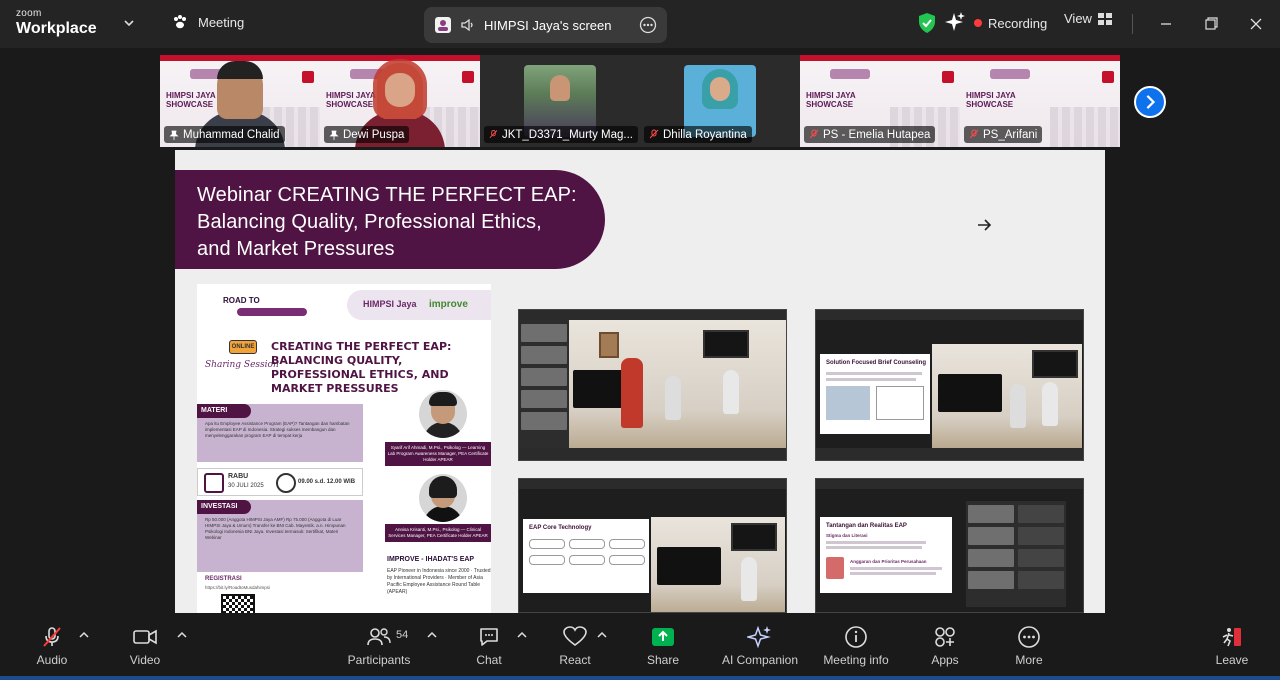 The height and width of the screenshot is (680, 1280). Describe the element at coordinates (560, 88) in the screenshot. I see `participant-face` at that location.